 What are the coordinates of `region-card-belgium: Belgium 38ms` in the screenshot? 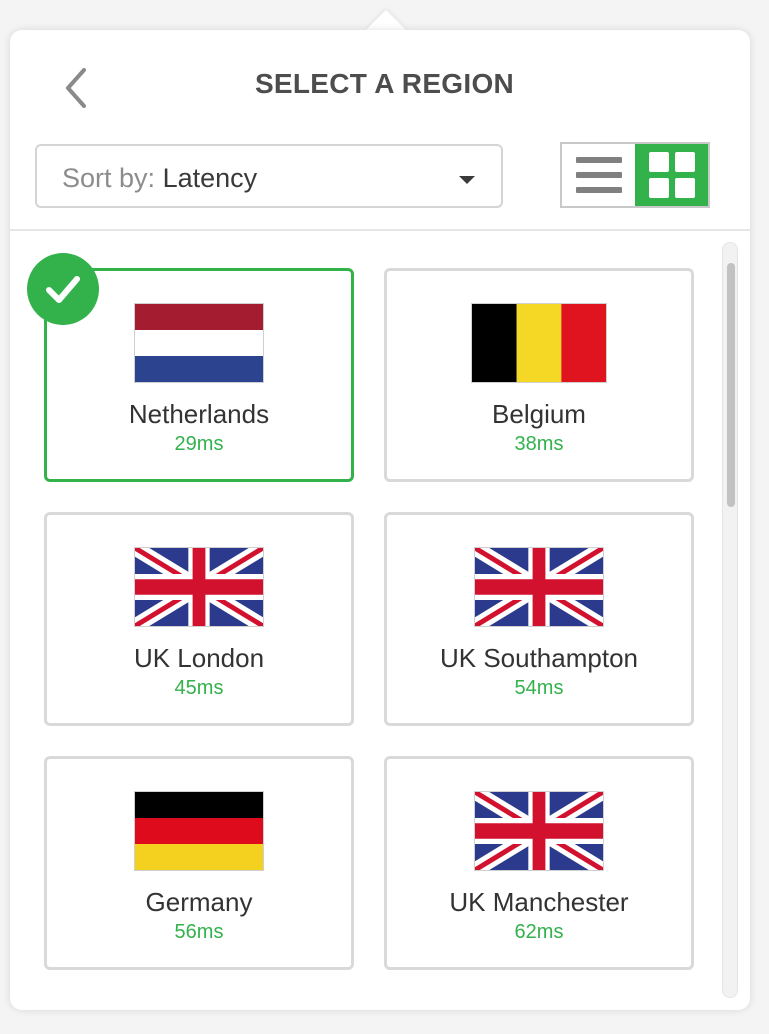 It's located at (539, 375).